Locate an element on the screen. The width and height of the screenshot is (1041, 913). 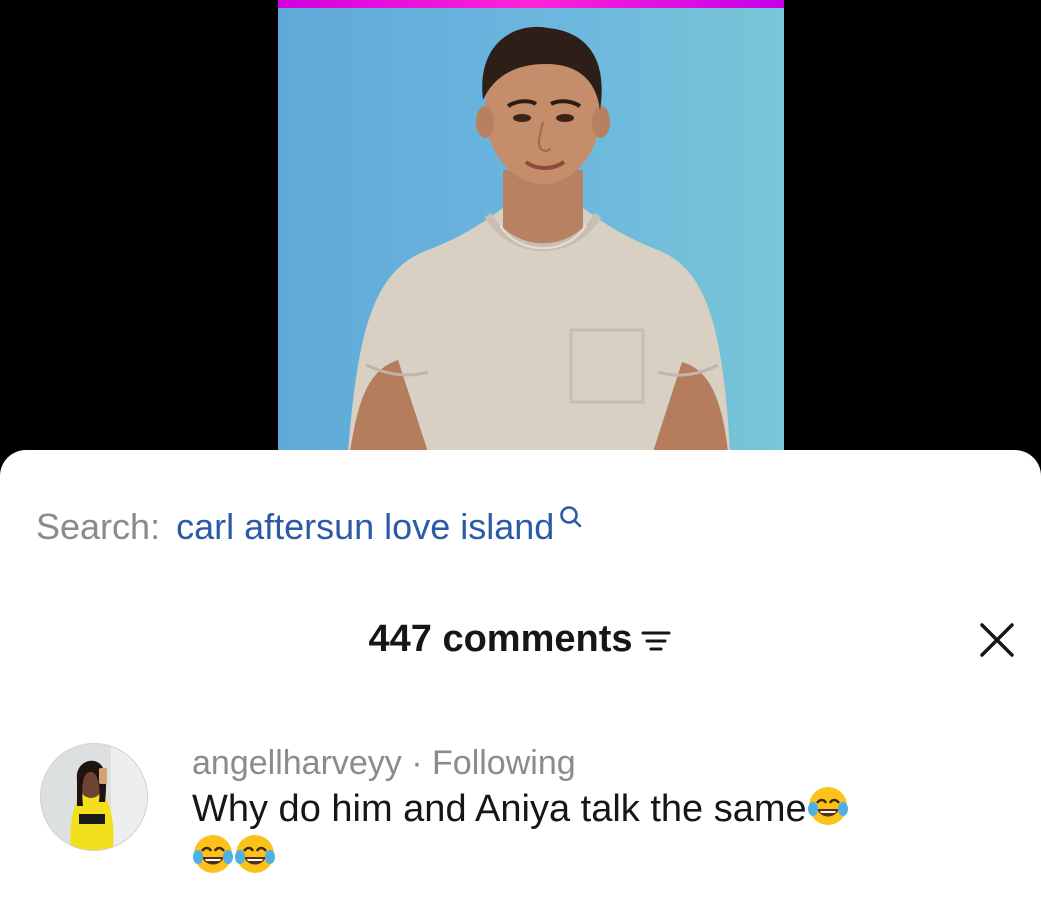
comments-header: 447 comments is located at coordinates (520, 639).